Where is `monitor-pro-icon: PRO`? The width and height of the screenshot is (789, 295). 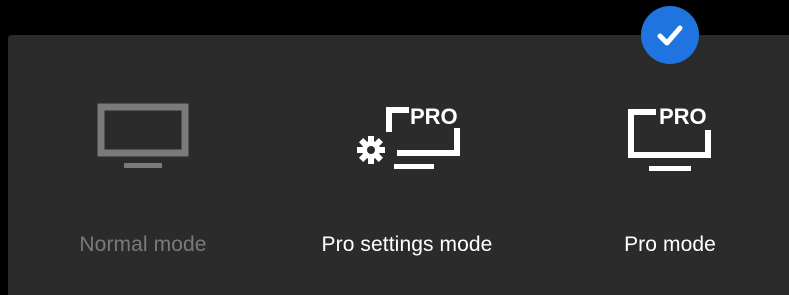 monitor-pro-icon: PRO is located at coordinates (664, 140).